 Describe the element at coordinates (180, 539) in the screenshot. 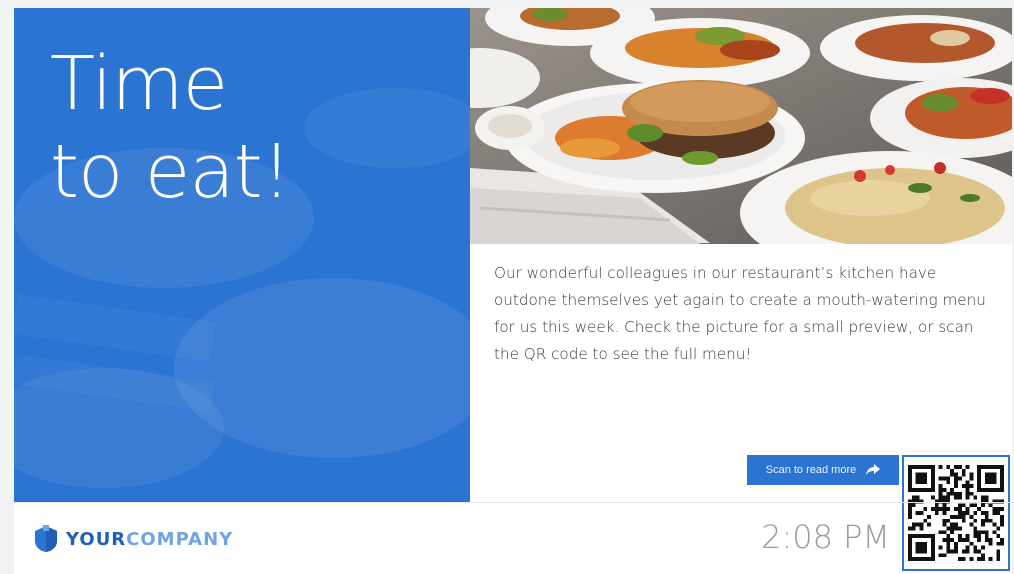

I see `company-name-part-2: COMPANY` at that location.